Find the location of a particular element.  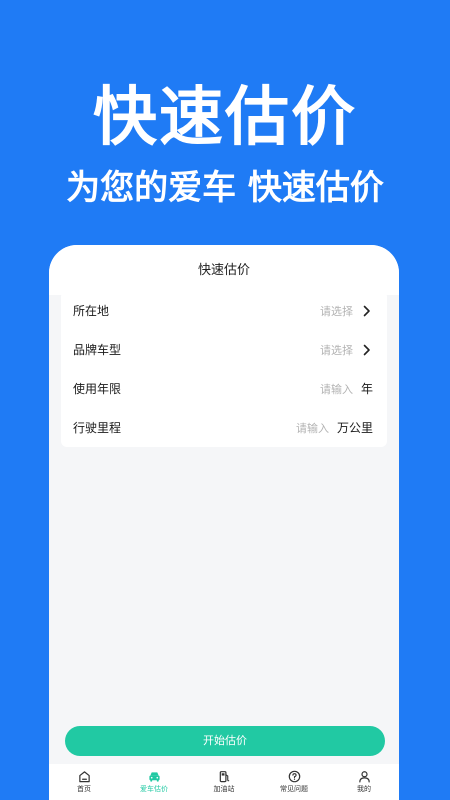

start-valuation-button: 开始估价 is located at coordinates (225, 741).